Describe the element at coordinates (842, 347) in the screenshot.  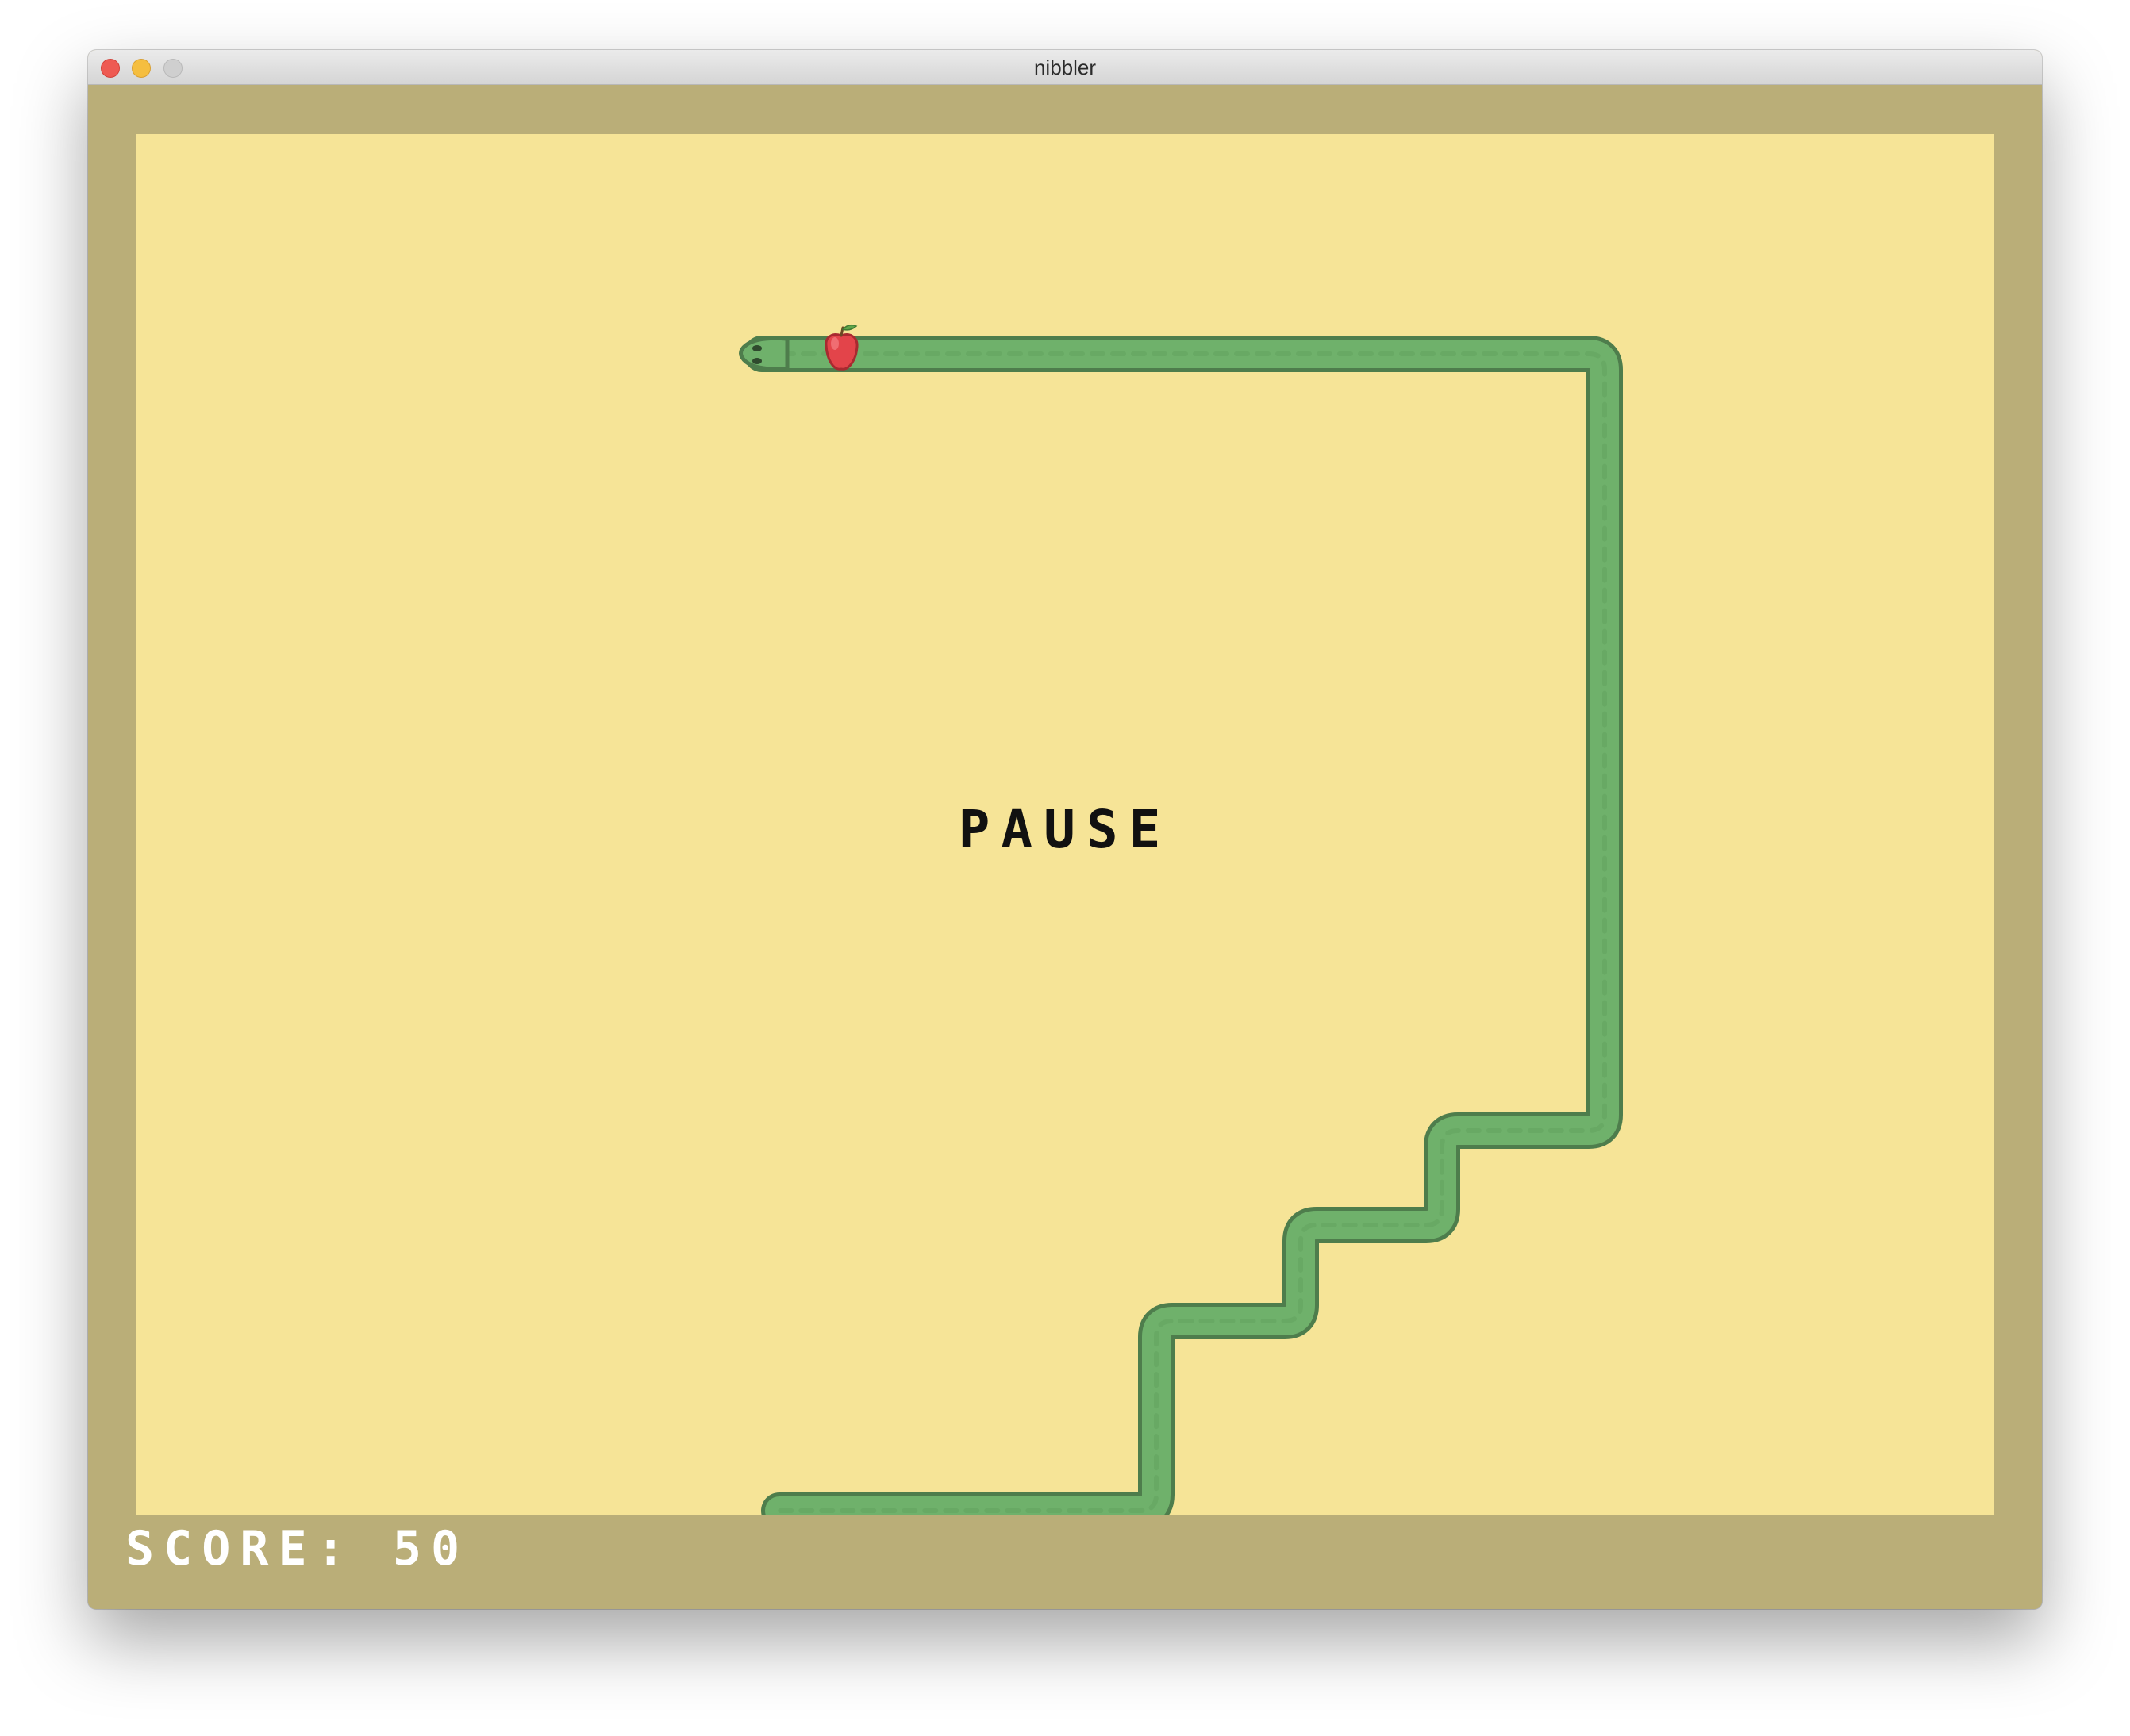
I see `apple-icon` at that location.